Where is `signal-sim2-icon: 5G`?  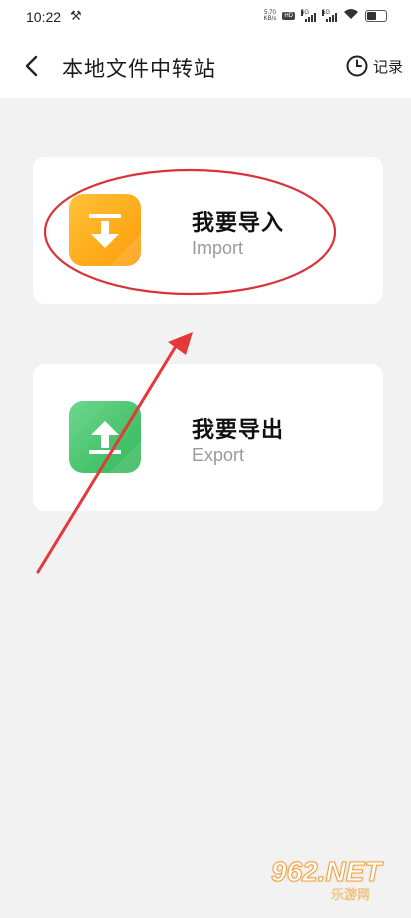
signal-sim2-icon: 5G is located at coordinates (329, 15).